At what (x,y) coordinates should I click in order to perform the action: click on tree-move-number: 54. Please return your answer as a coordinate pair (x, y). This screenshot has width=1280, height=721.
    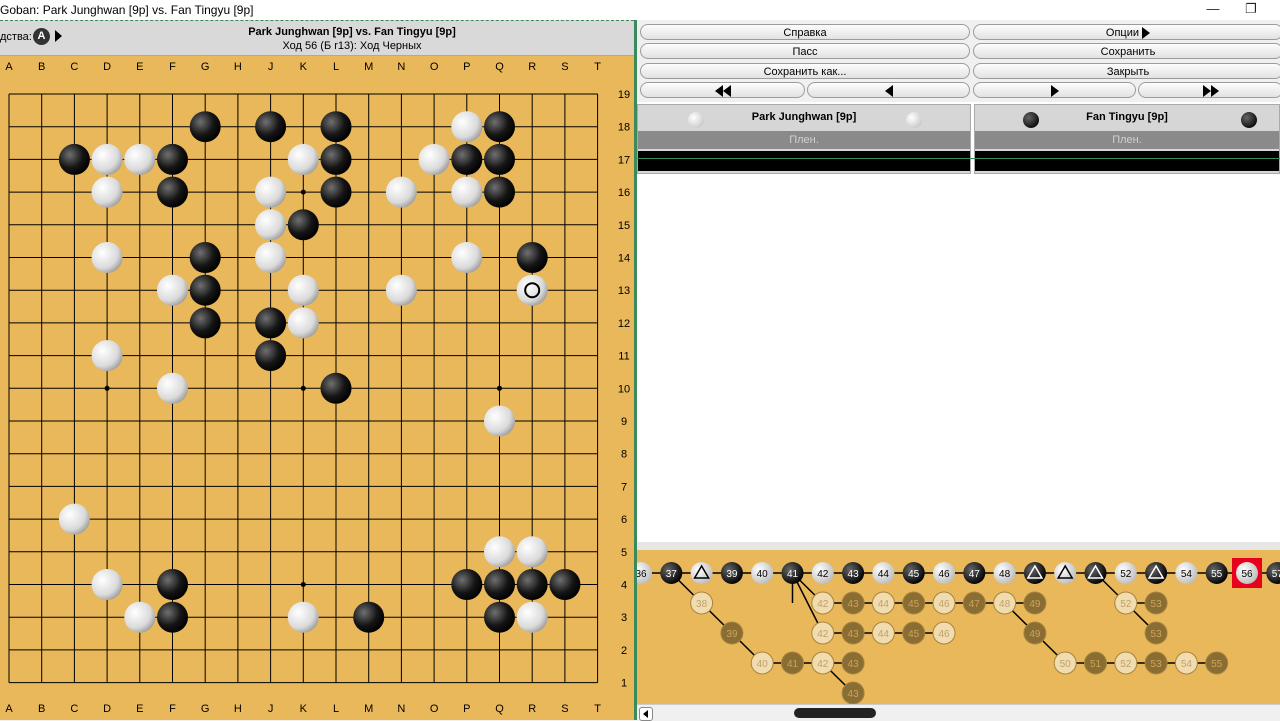
    Looking at the image, I should click on (1187, 574).